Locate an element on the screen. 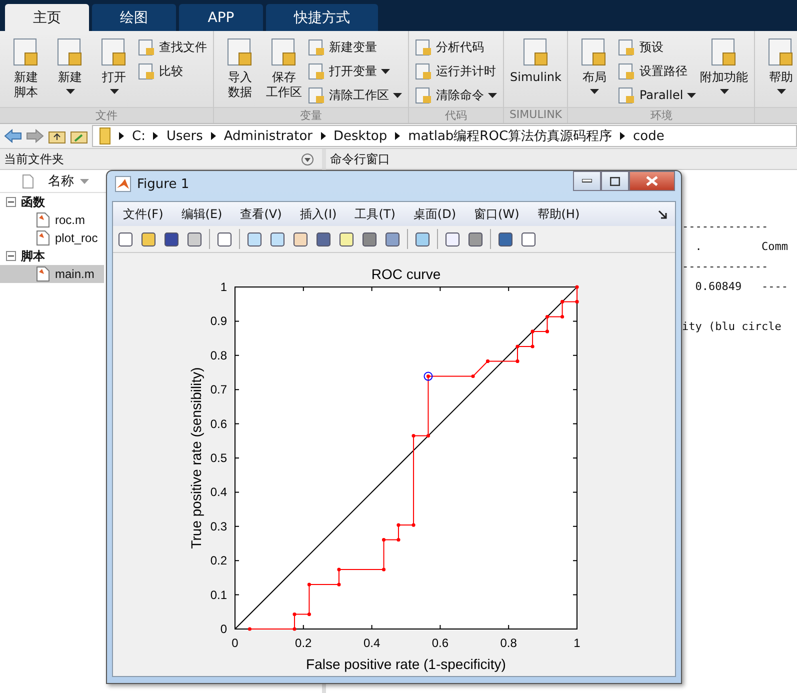  tick-label: 0.2 is located at coordinates (303, 643).